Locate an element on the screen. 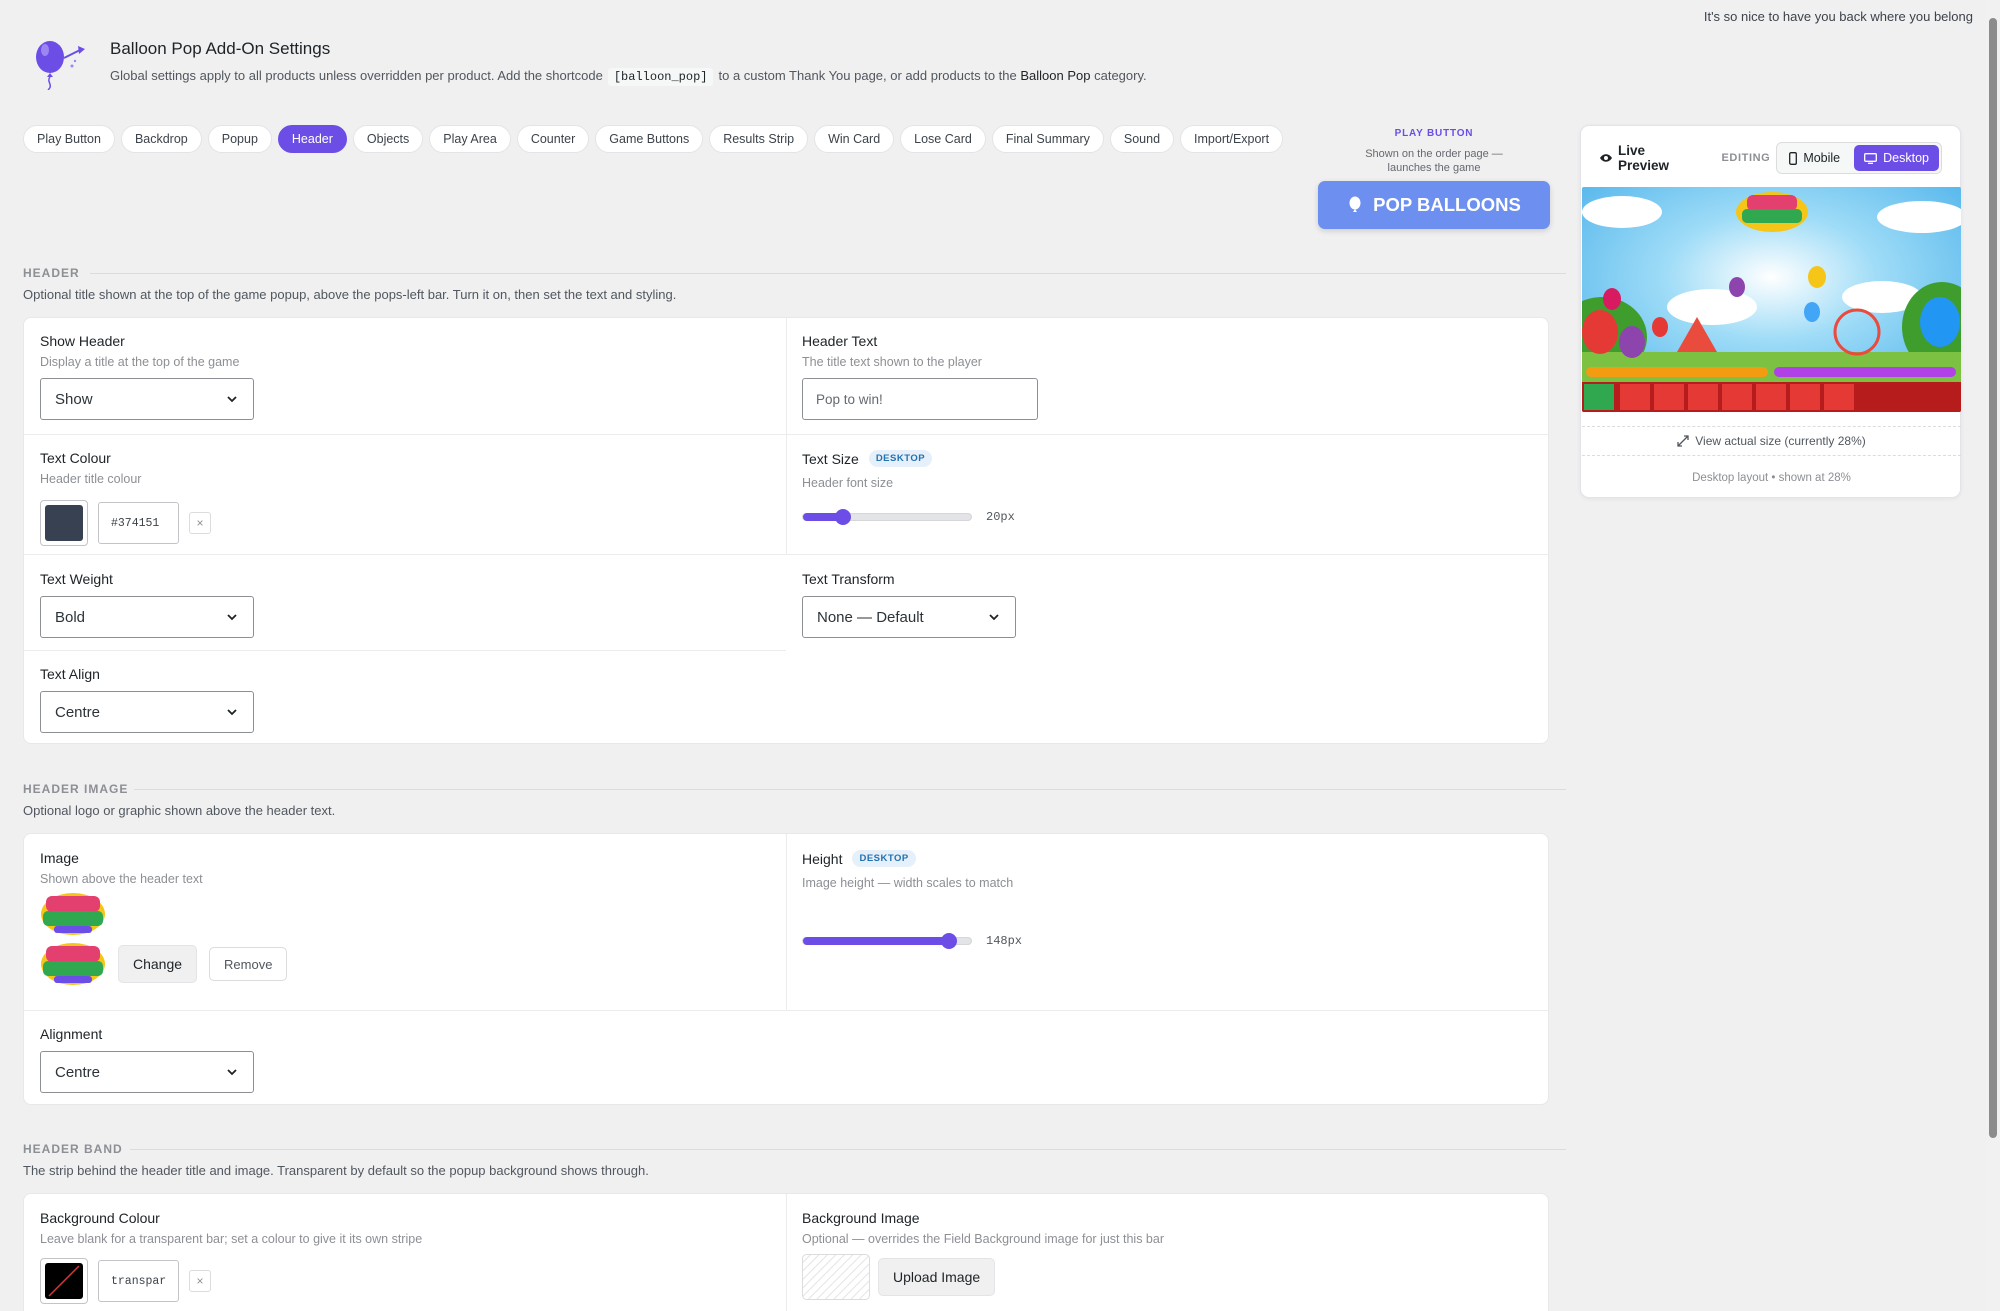  shortcode: [balloon_pop] is located at coordinates (660, 77).